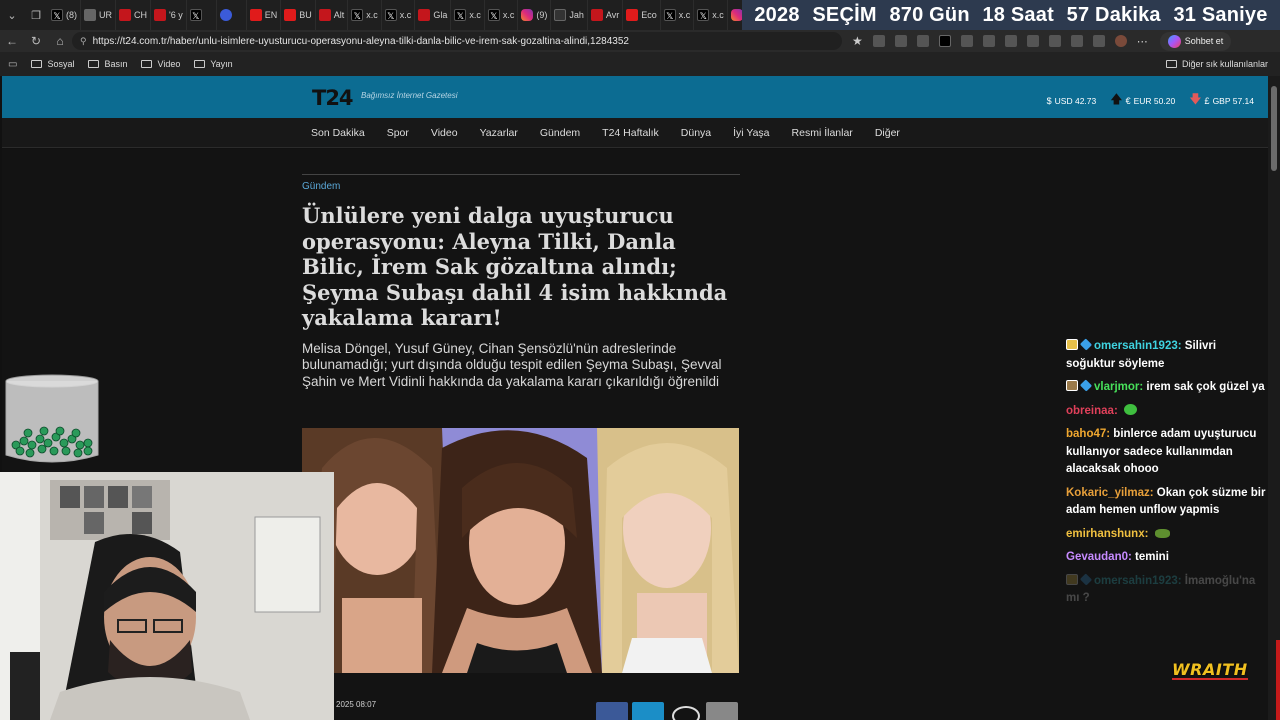  I want to click on nav-video: Video, so click(444, 133).